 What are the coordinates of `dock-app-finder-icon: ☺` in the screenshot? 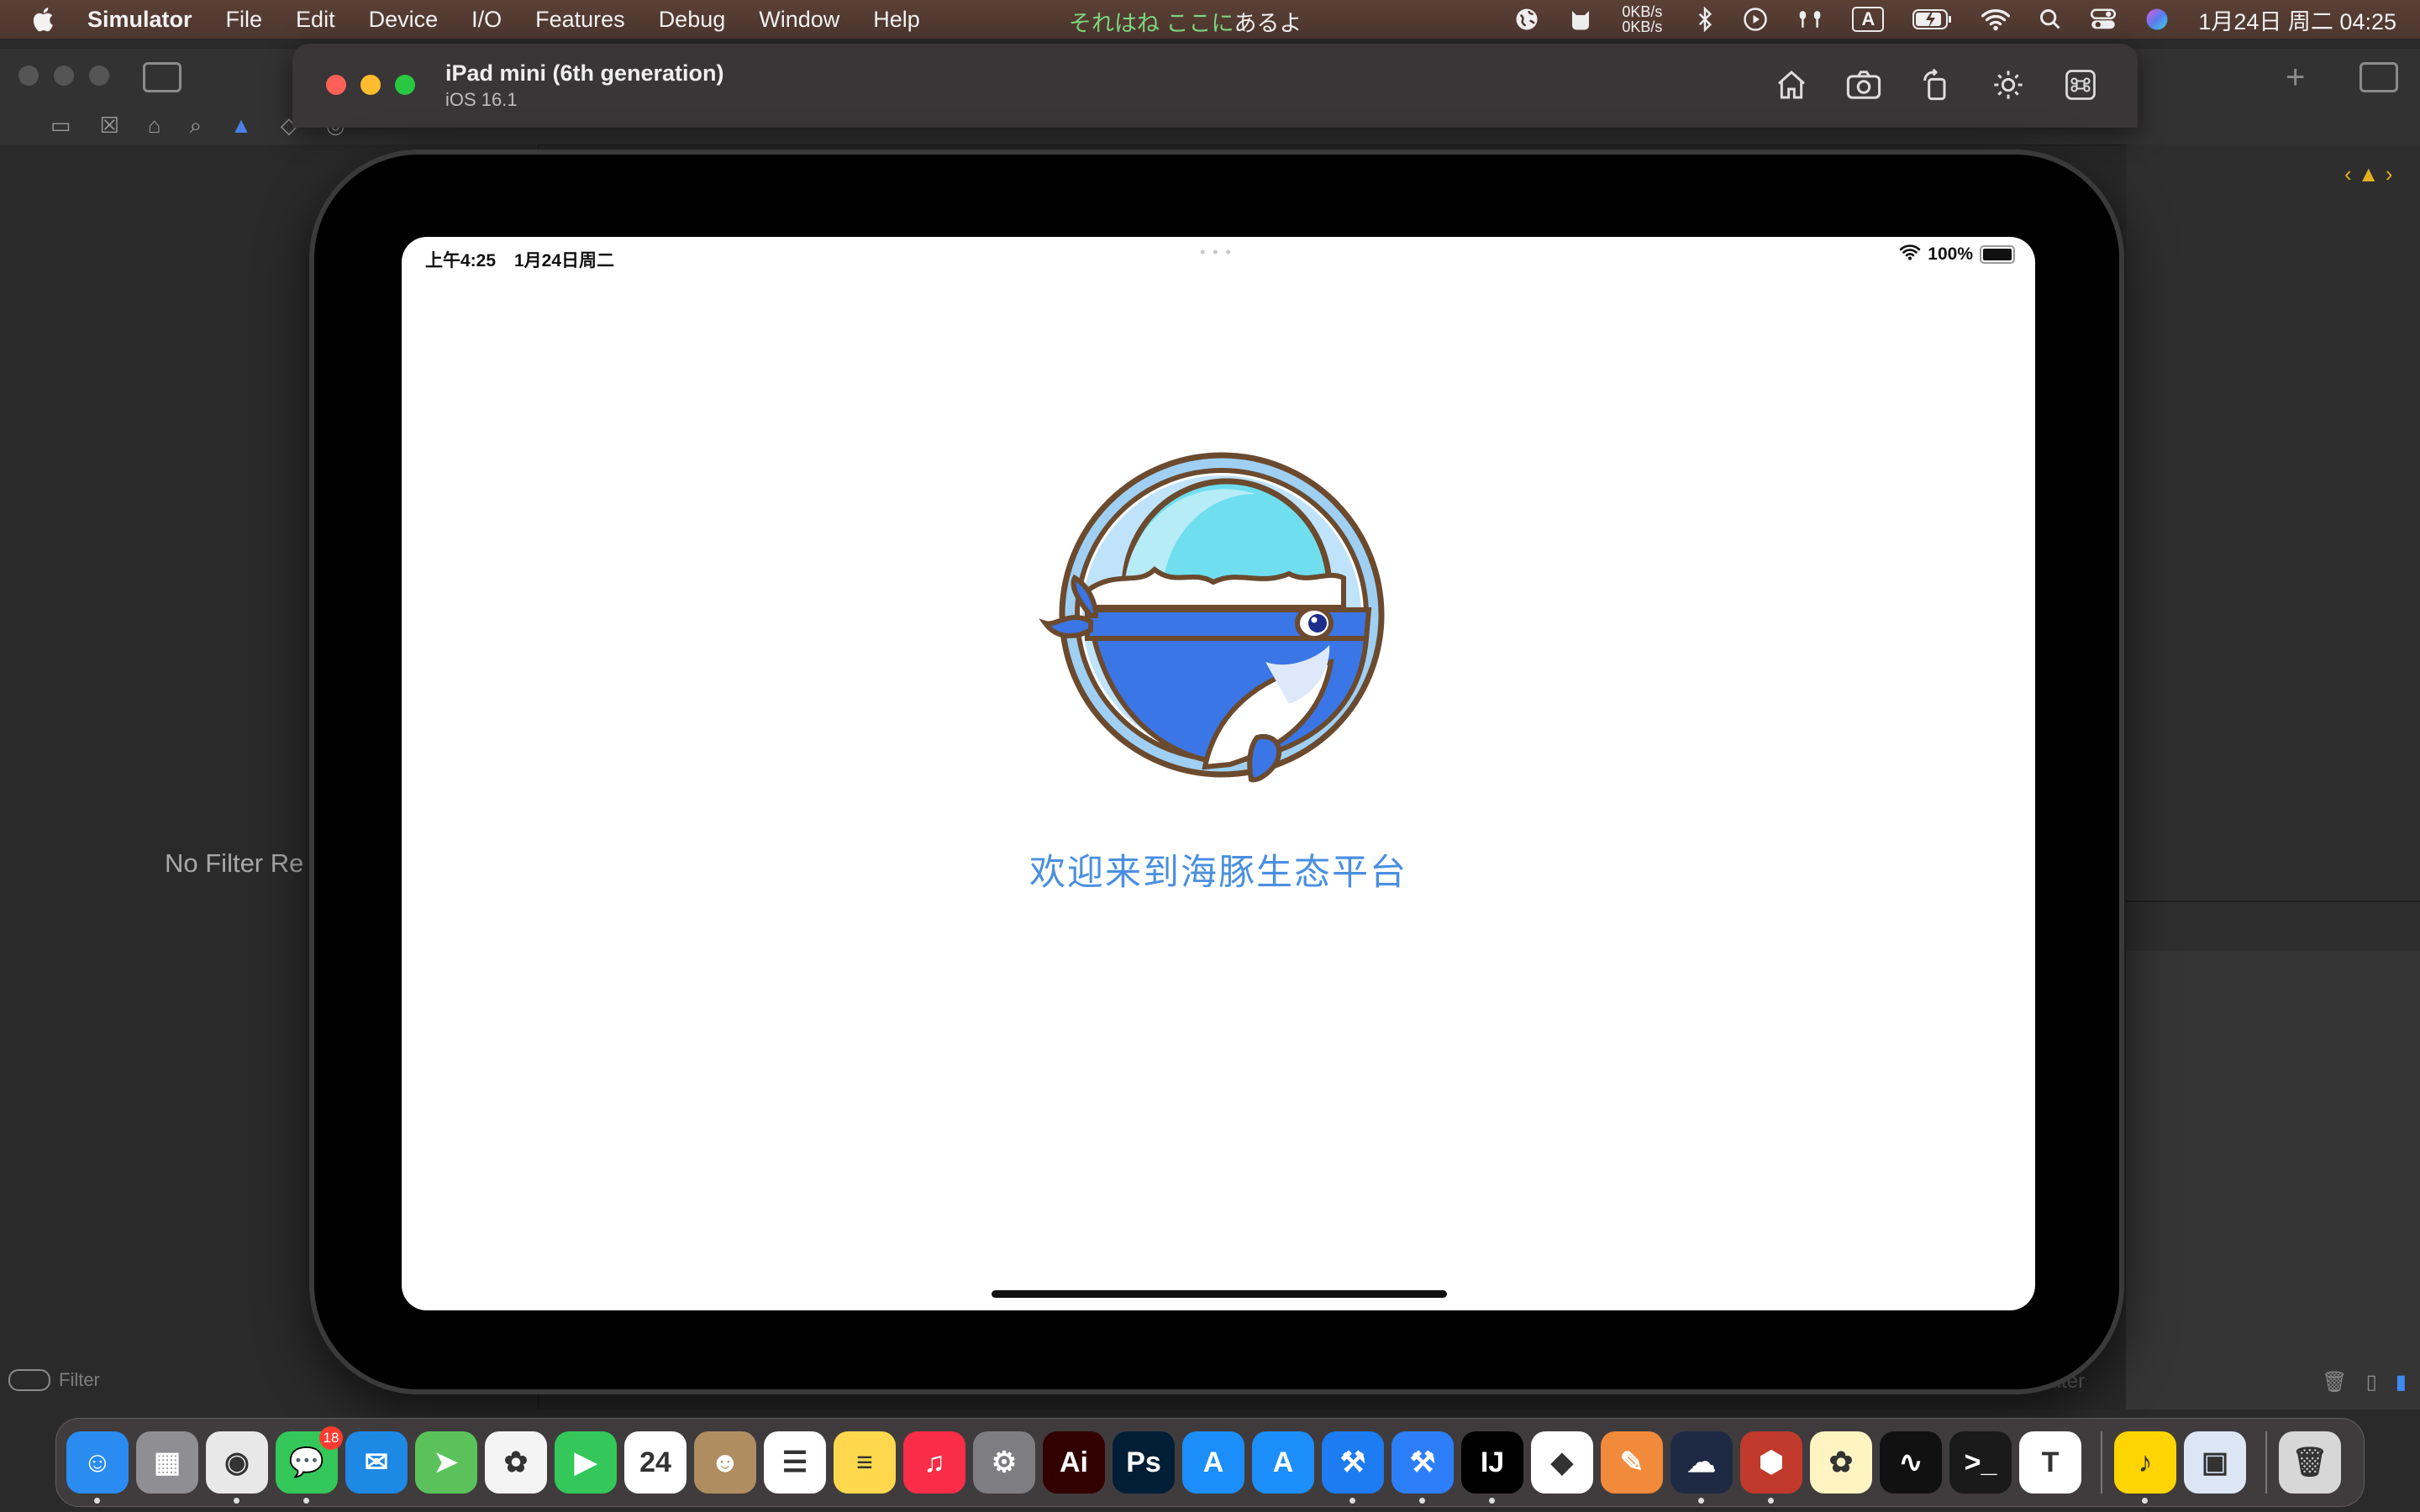 It's located at (97, 1467).